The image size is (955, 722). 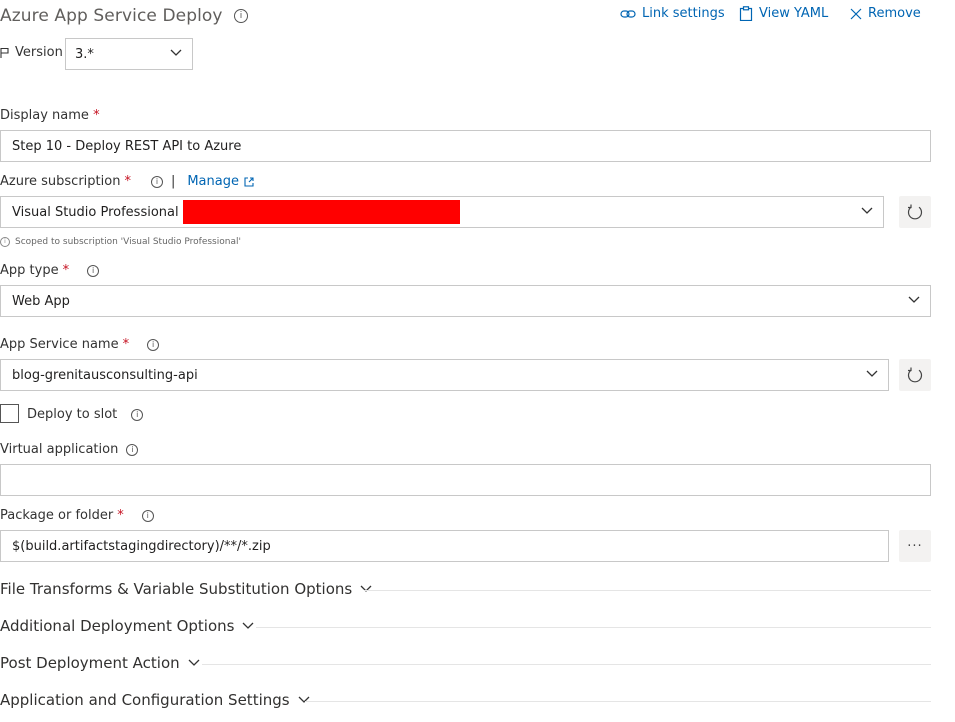 I want to click on section-title: Application and Configuration Settings, so click(x=145, y=700).